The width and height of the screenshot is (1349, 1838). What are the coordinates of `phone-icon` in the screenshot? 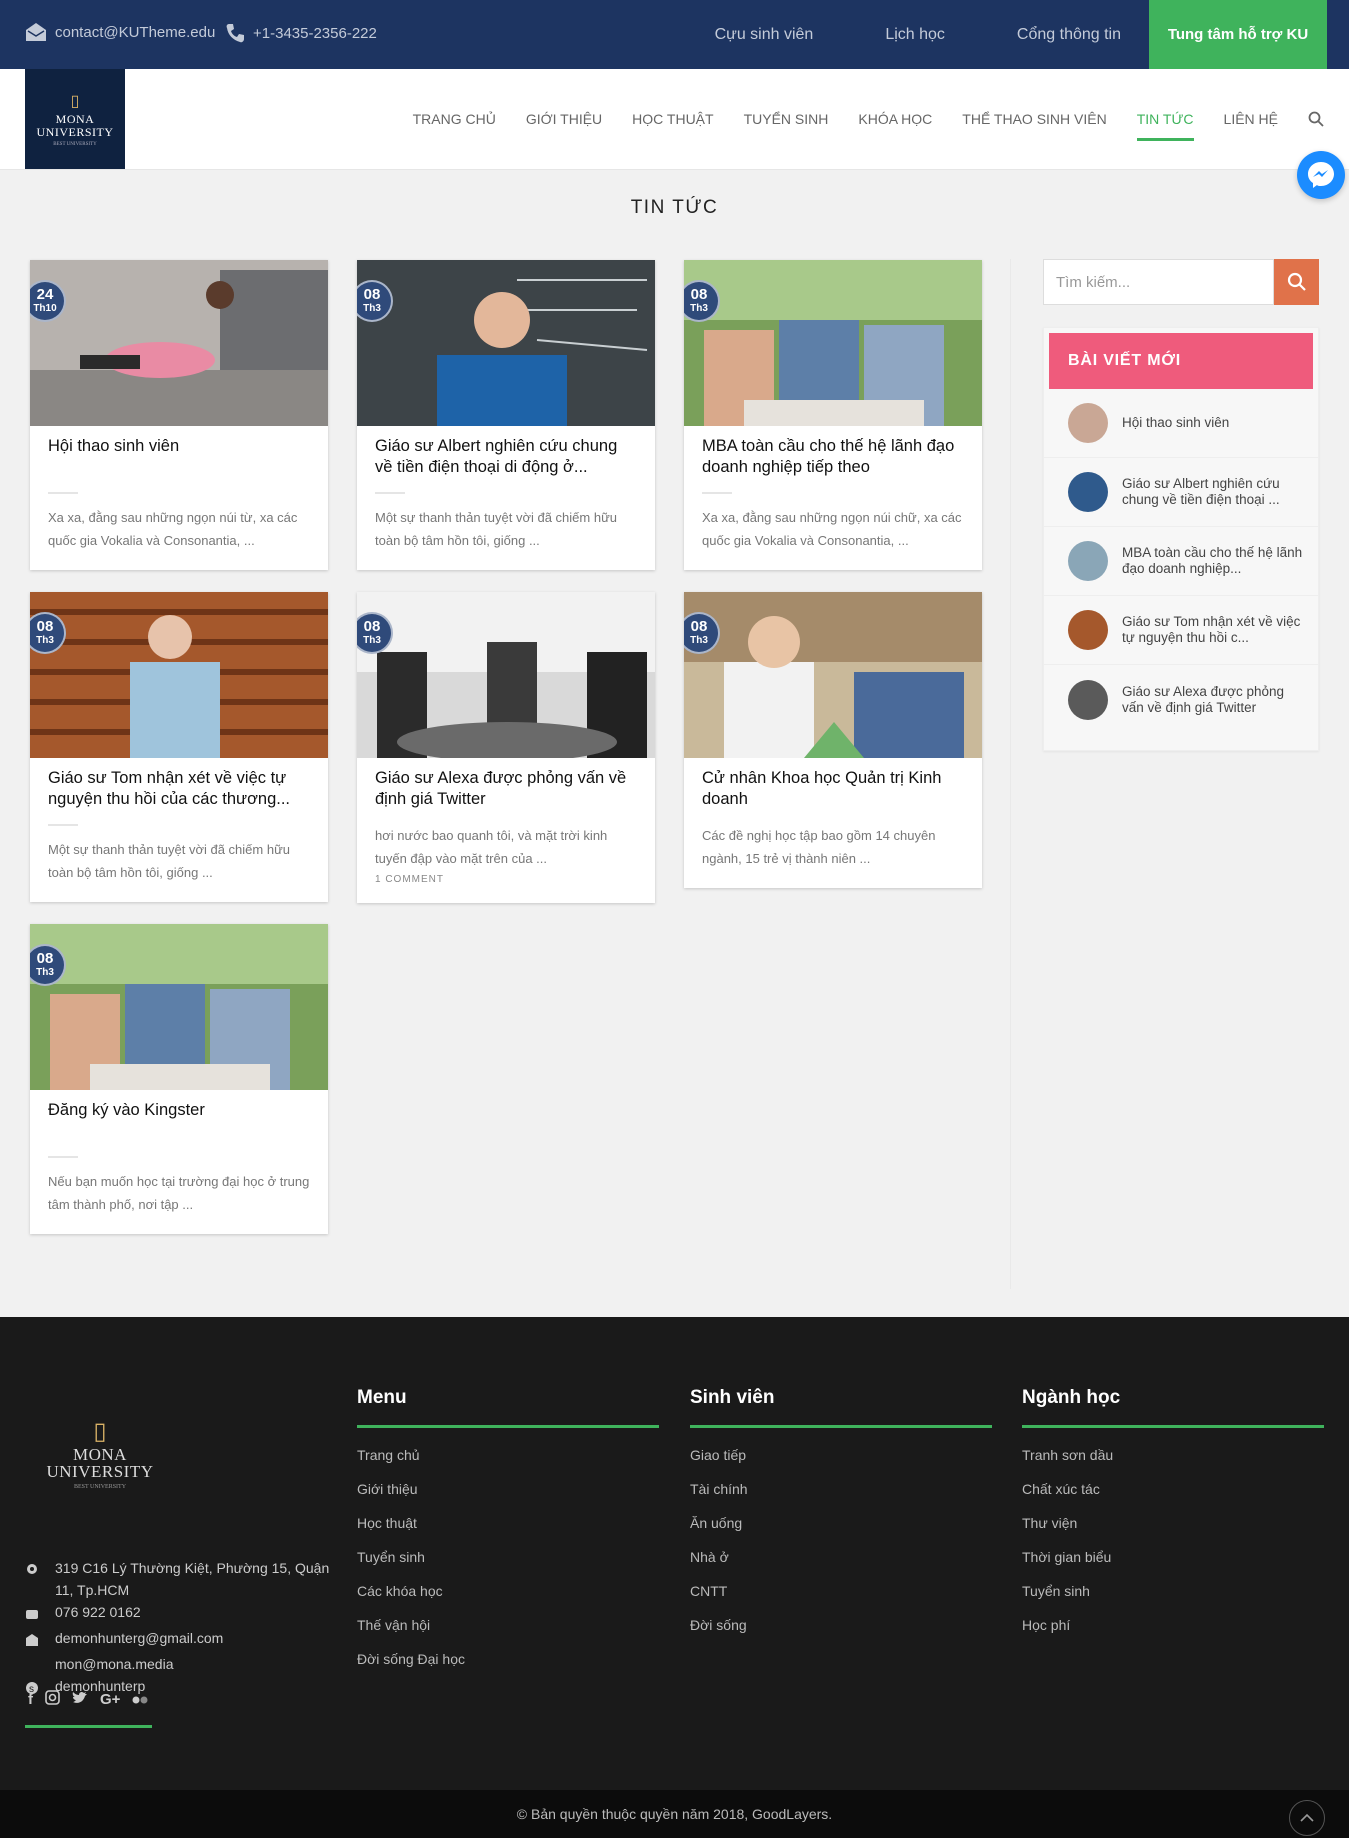 It's located at (235, 33).